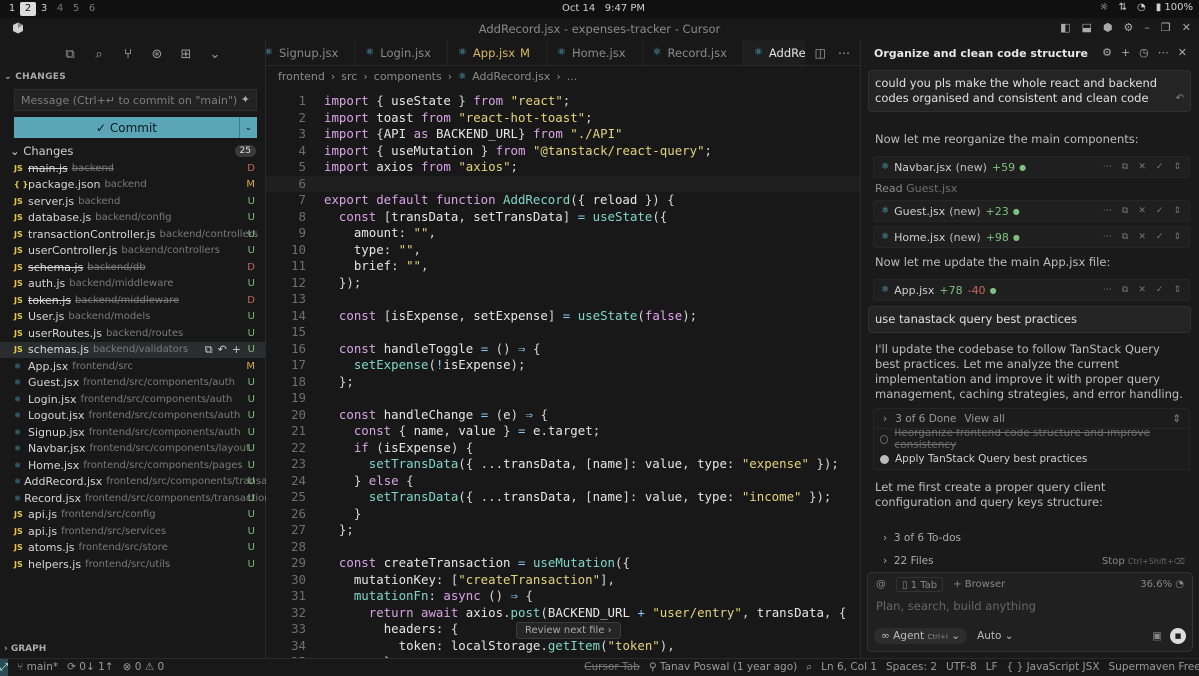 The width and height of the screenshot is (1199, 676). Describe the element at coordinates (1123, 7) in the screenshot. I see `network-icon: ⇅` at that location.